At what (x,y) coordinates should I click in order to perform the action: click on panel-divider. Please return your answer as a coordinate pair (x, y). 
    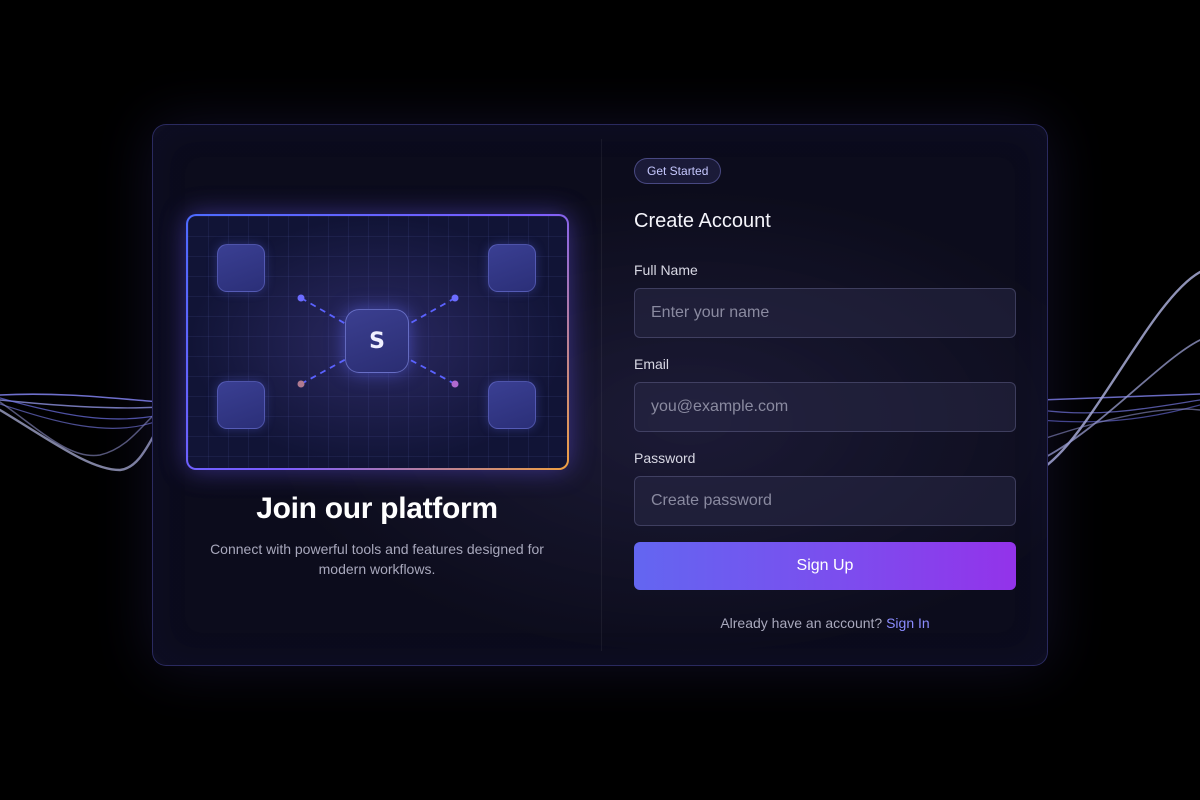
    Looking at the image, I should click on (601, 395).